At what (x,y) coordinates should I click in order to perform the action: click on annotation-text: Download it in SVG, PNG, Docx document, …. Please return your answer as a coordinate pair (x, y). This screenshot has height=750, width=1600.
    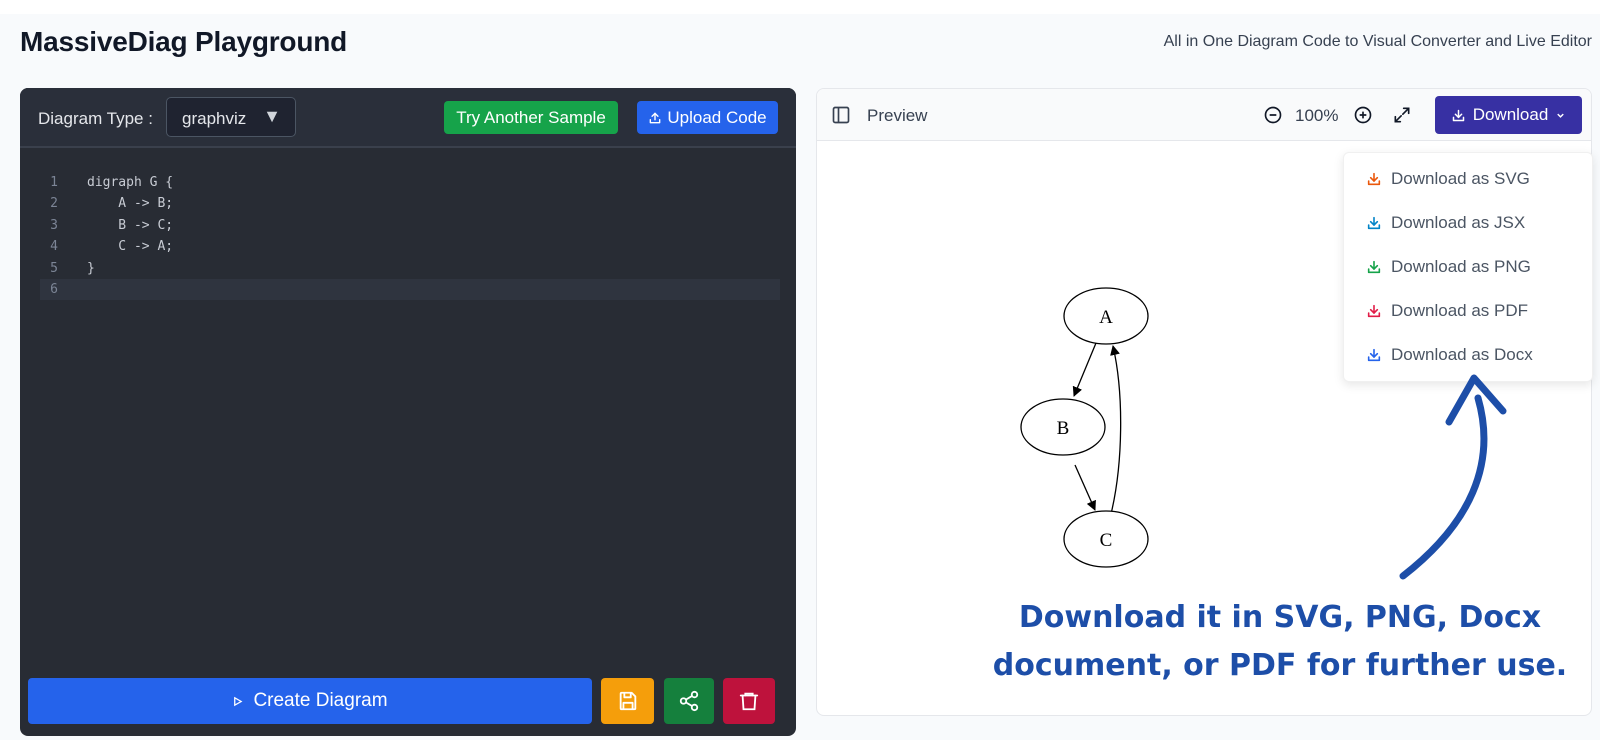
    Looking at the image, I should click on (1280, 642).